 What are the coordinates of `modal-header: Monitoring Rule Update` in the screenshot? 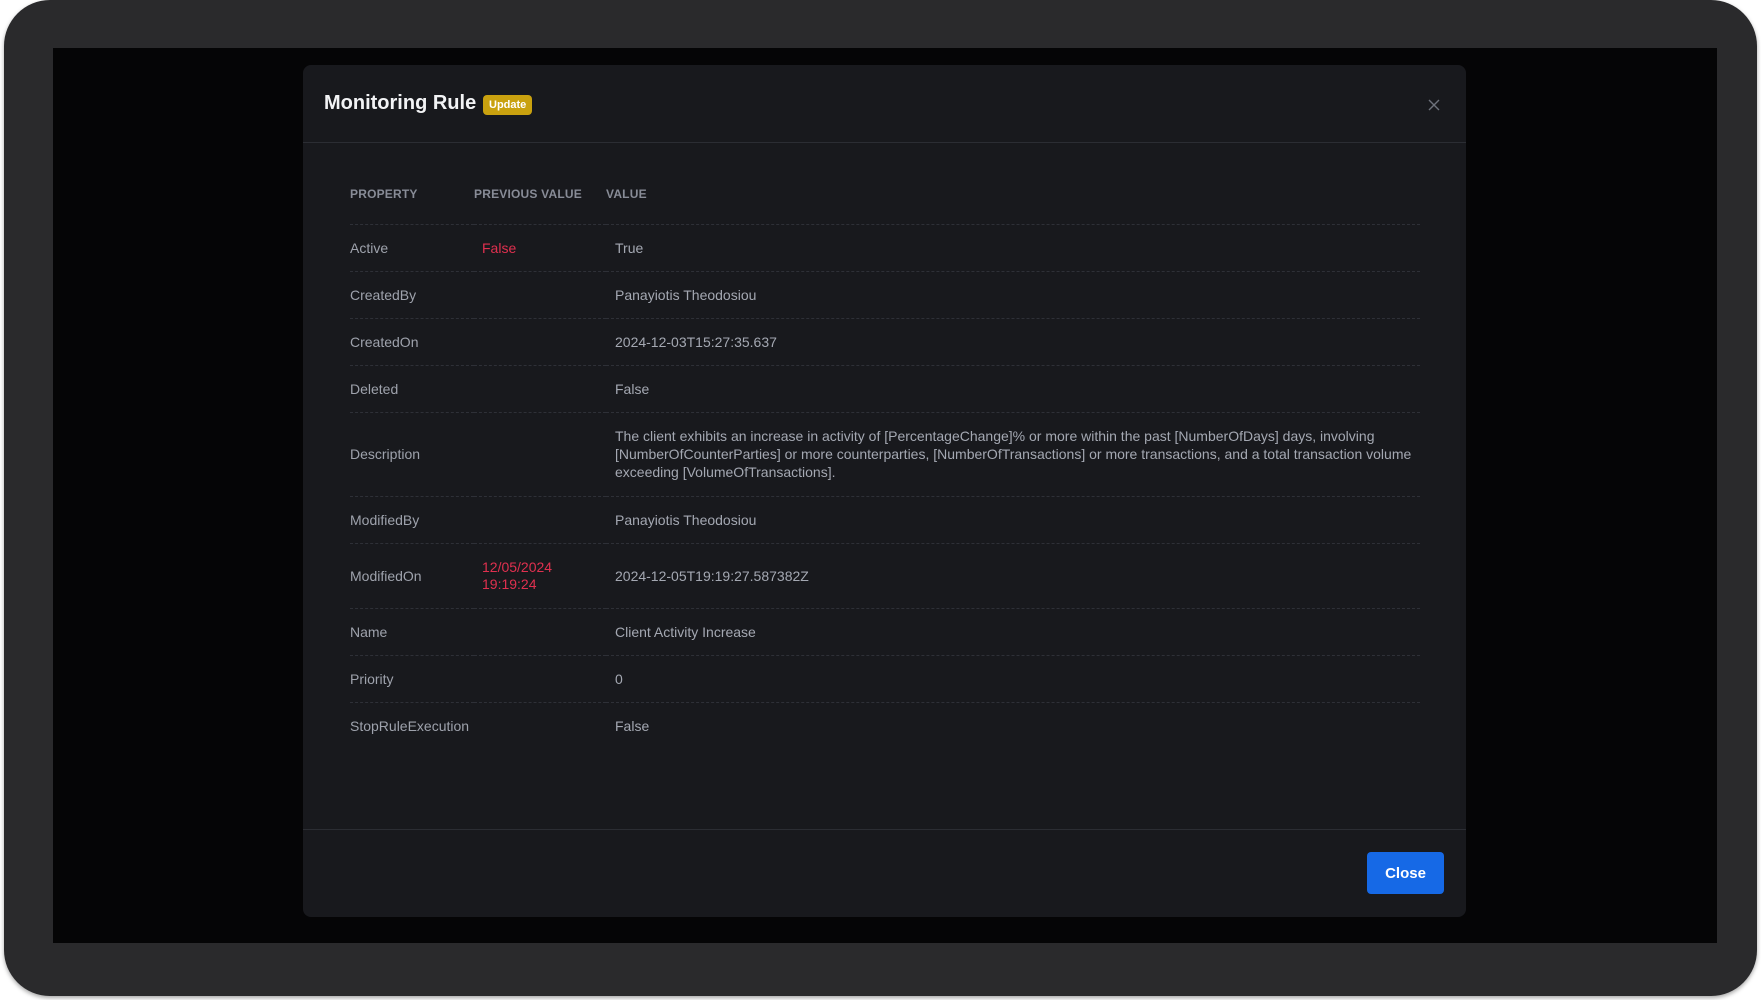 It's located at (884, 104).